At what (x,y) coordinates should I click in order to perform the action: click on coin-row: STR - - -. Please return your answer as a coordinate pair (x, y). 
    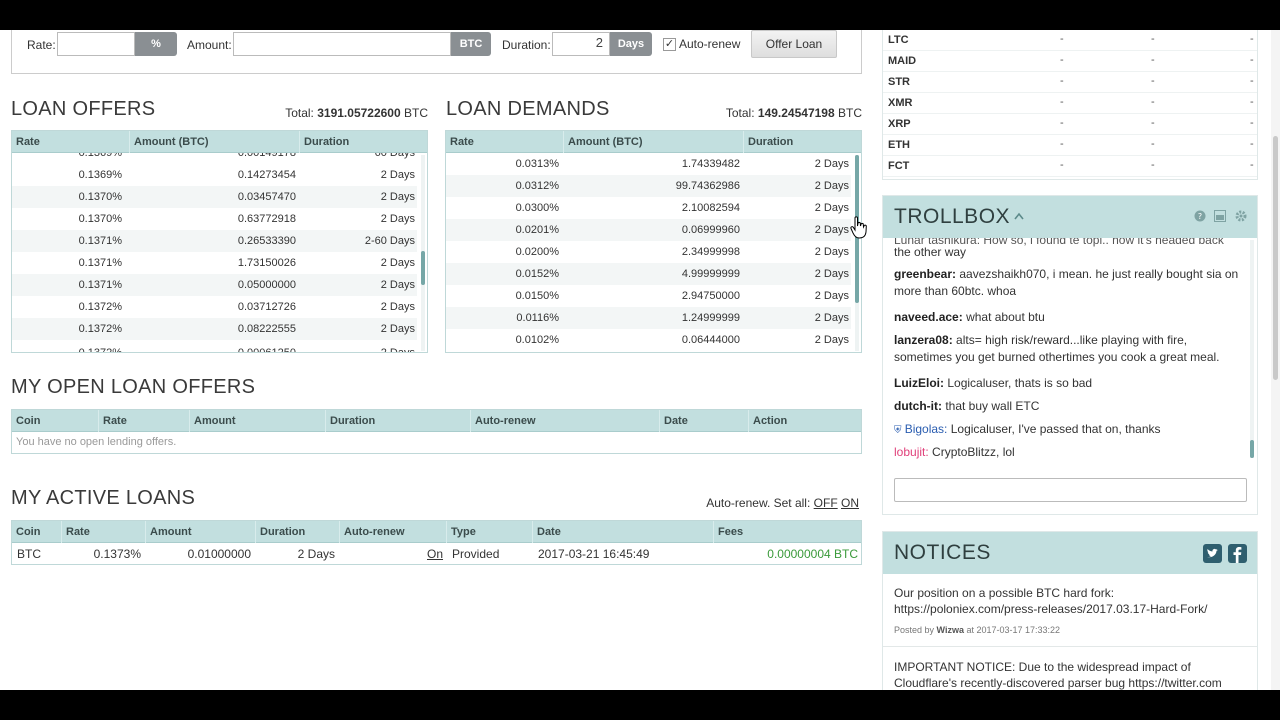
    Looking at the image, I should click on (1070, 82).